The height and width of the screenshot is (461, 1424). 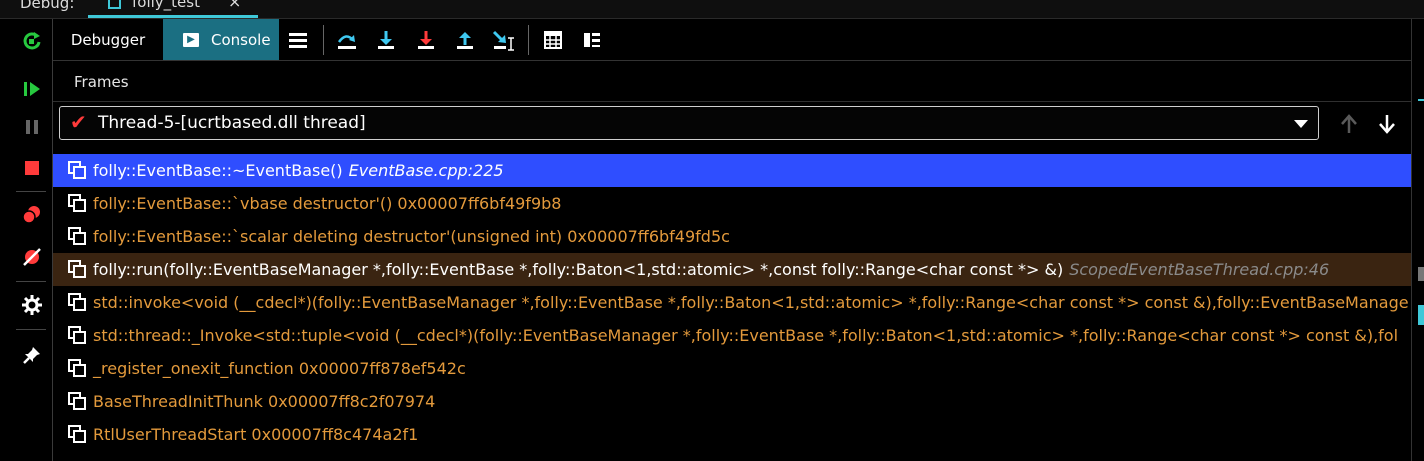 What do you see at coordinates (553, 40) in the screenshot?
I see `evaluate-expression-icon` at bounding box center [553, 40].